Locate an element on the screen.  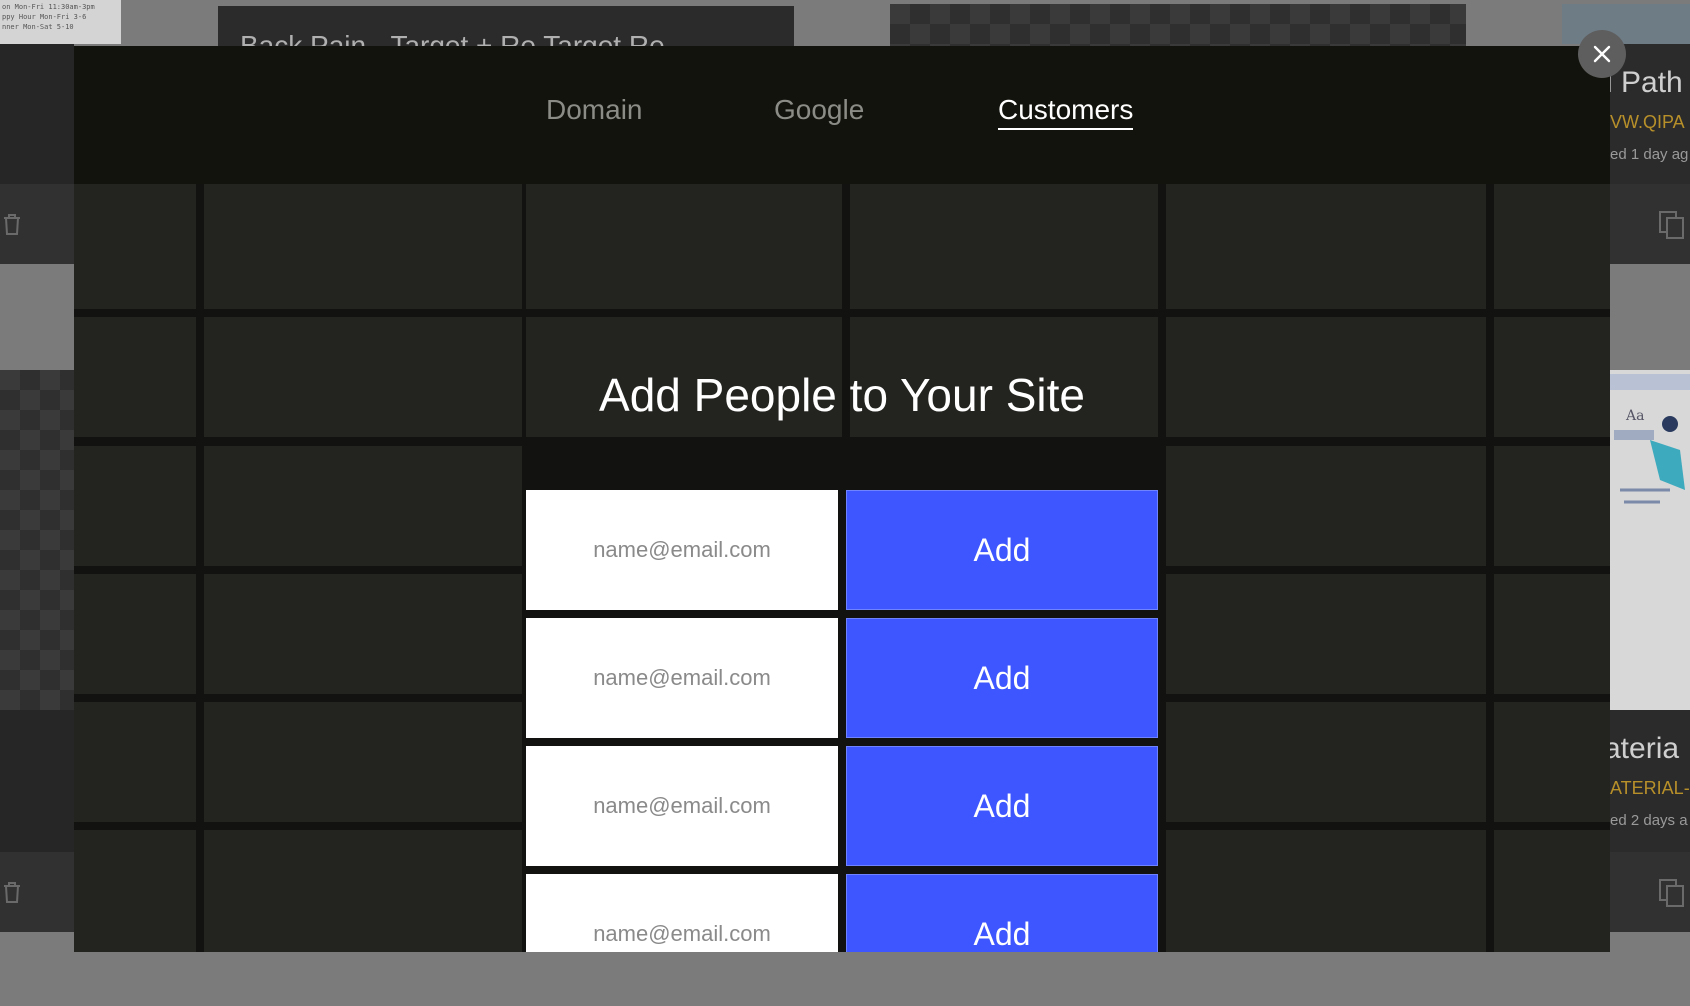
bg-card-footer-left is located at coordinates (37, 224).